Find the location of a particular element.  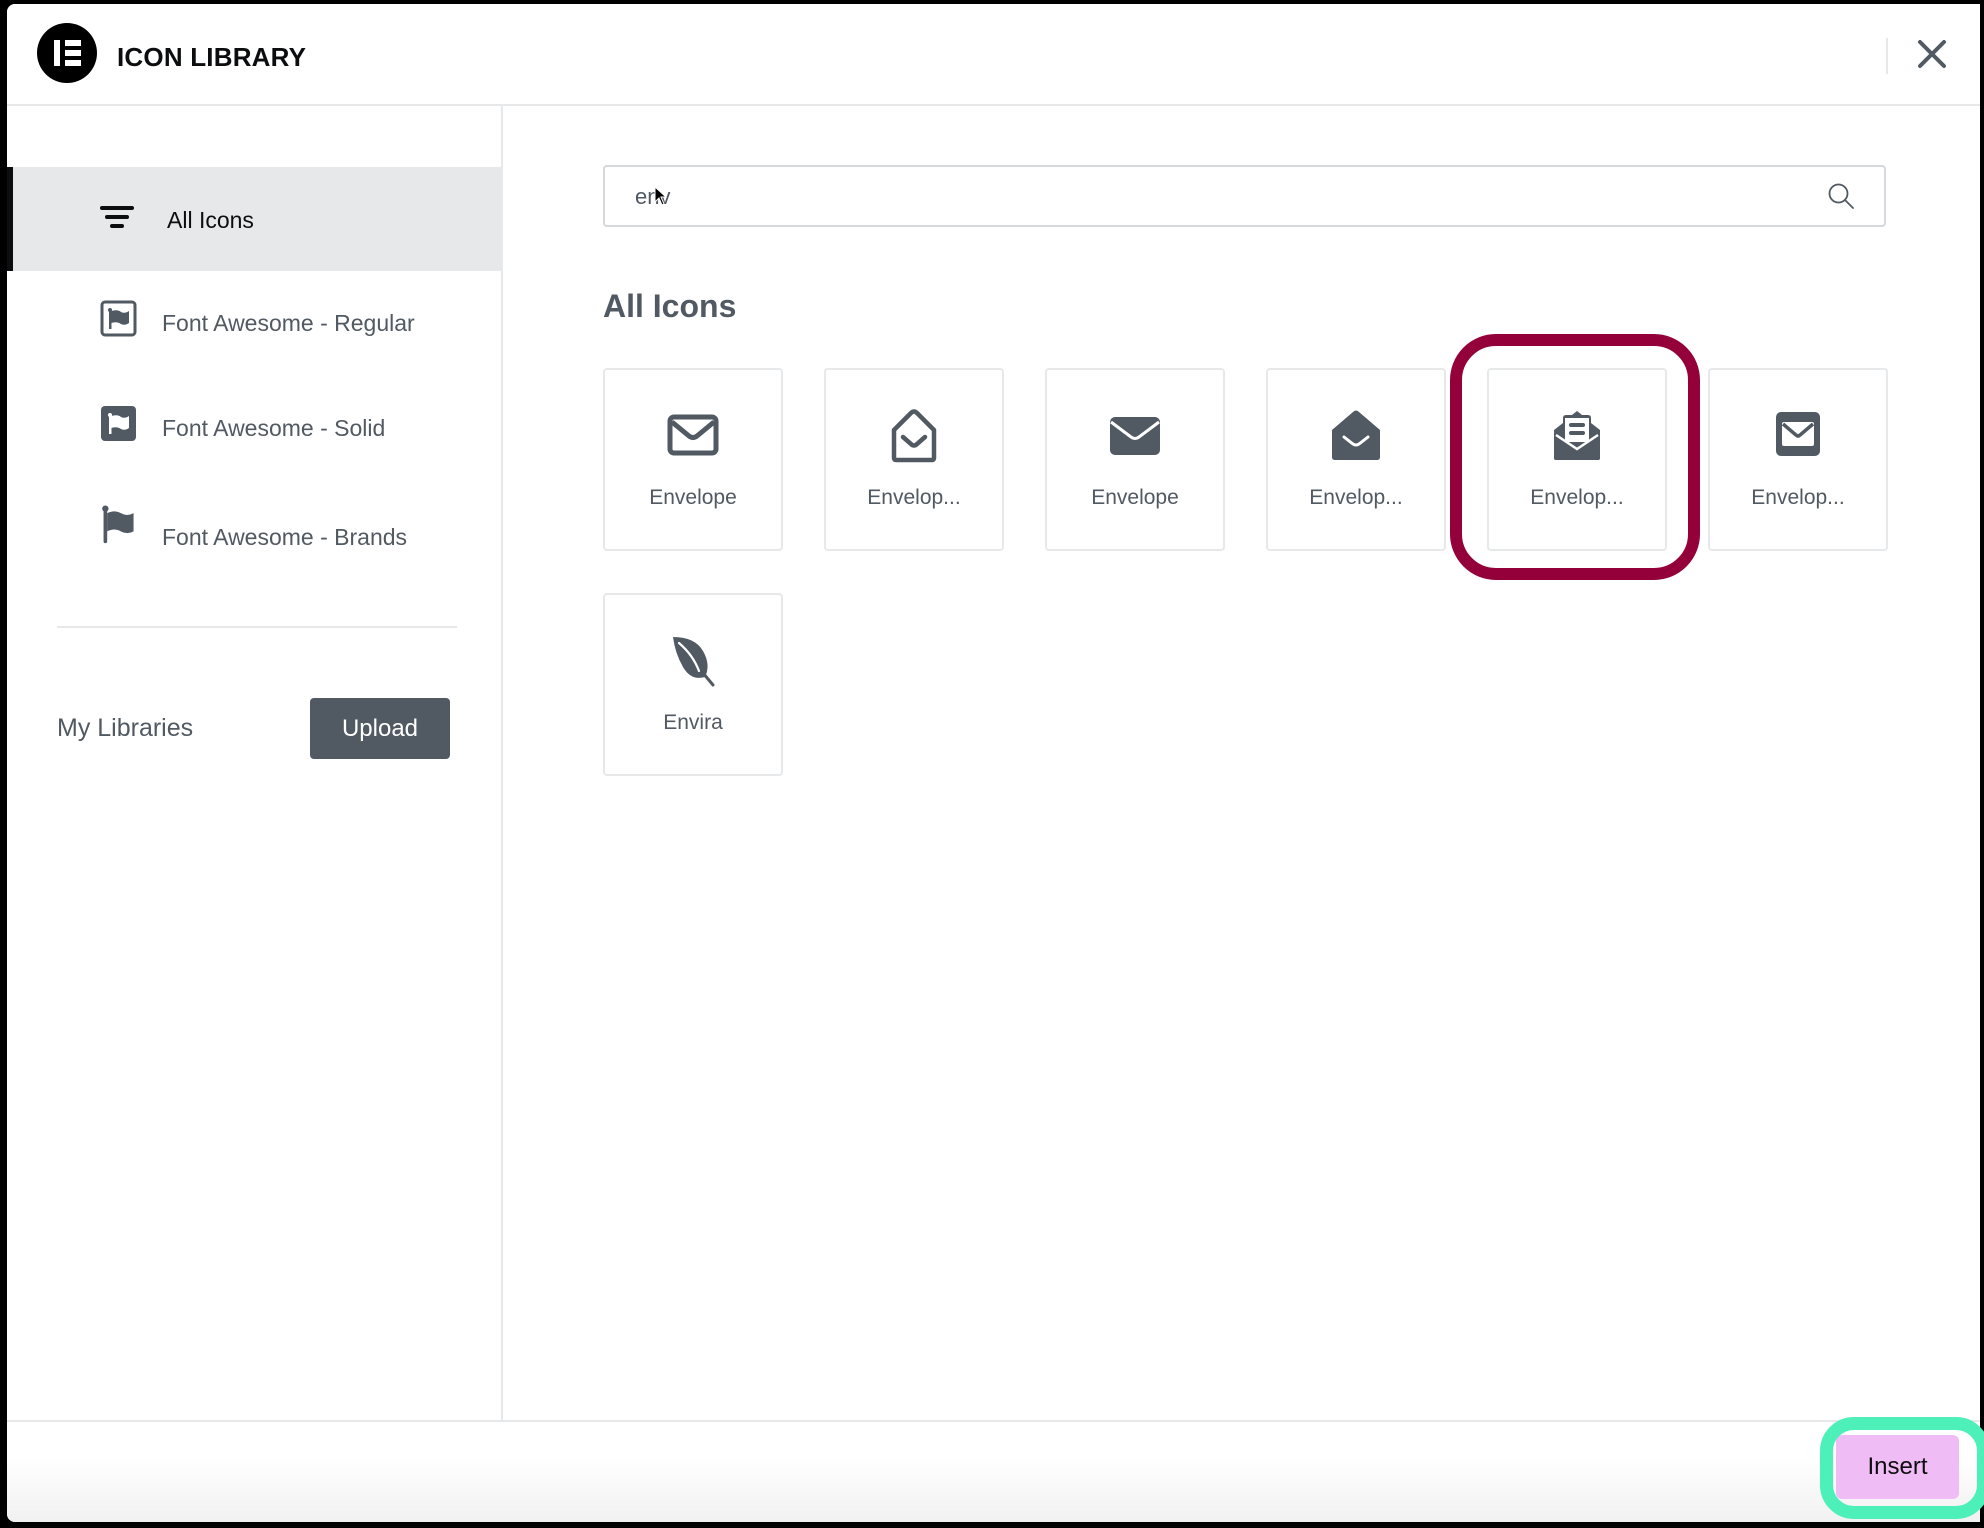

envelope-regular-icon is located at coordinates (693, 435).